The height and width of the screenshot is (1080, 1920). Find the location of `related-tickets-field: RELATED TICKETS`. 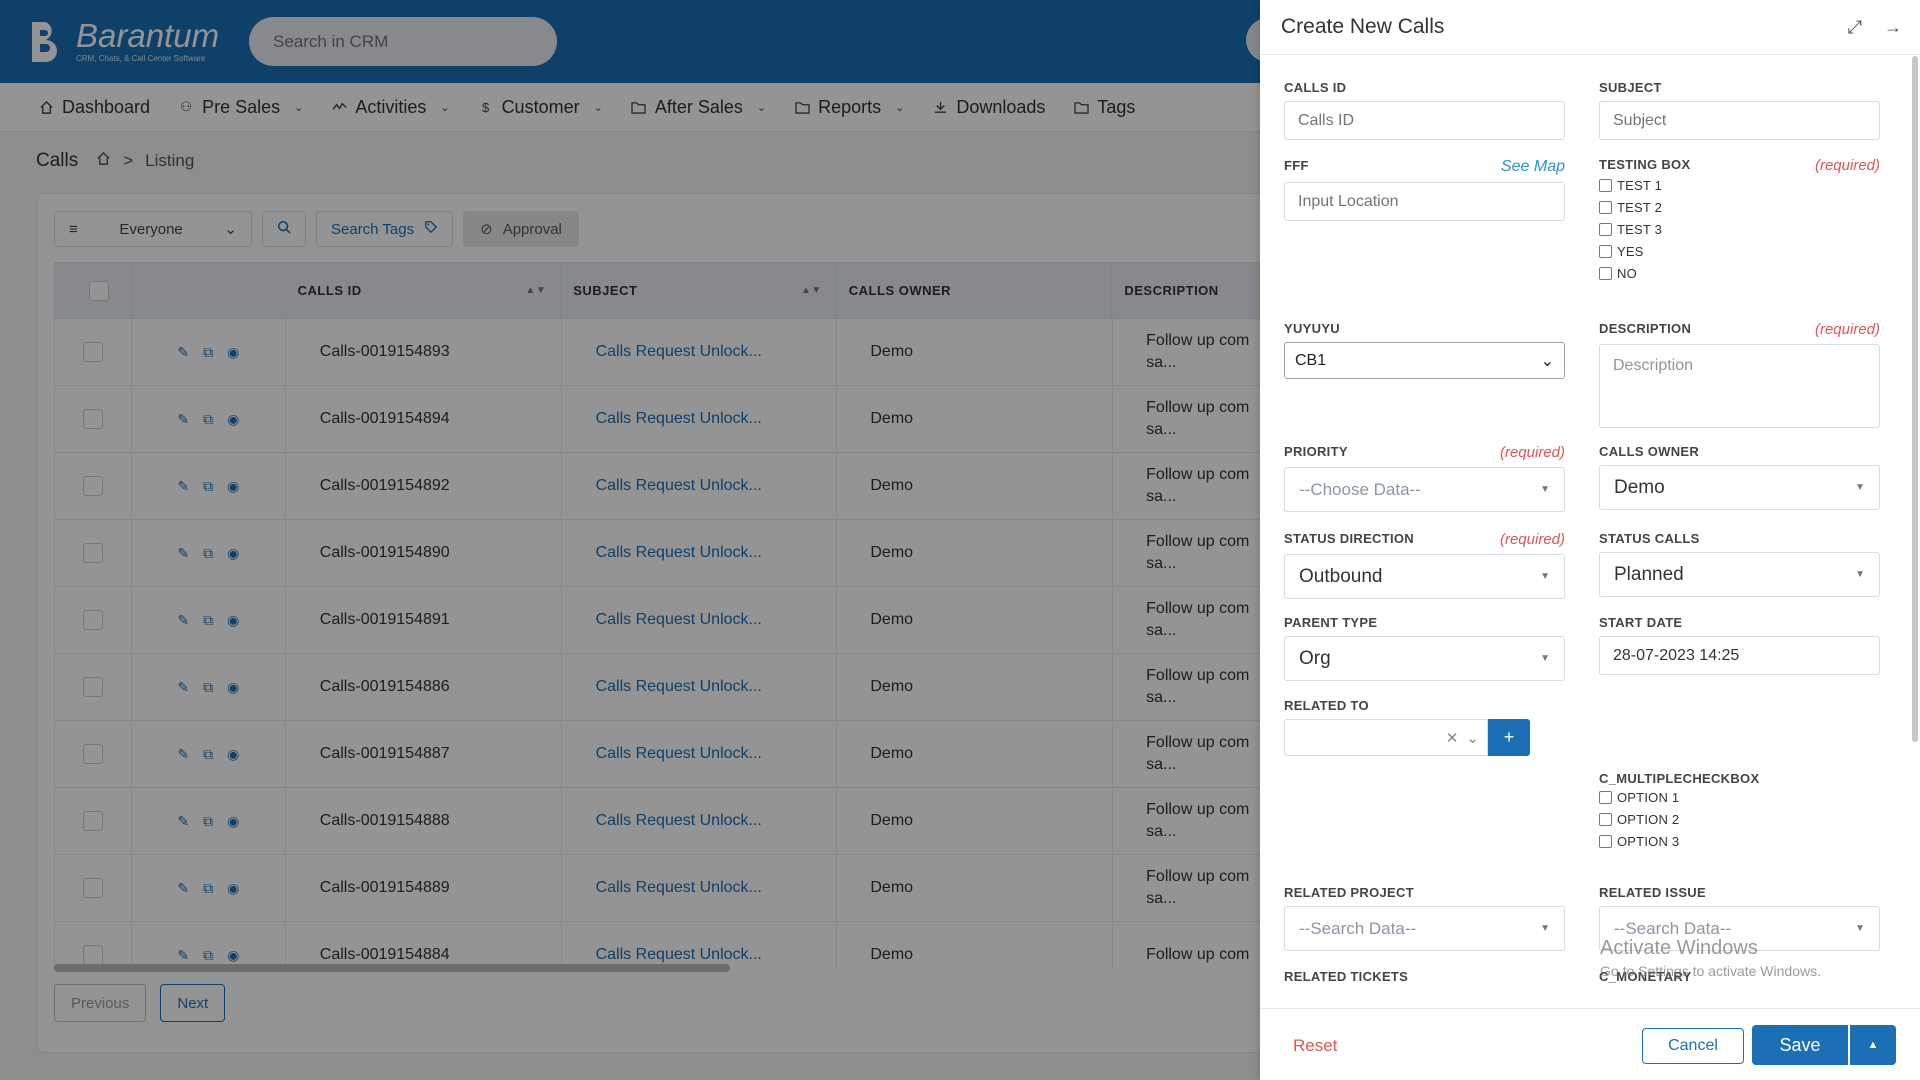

related-tickets-field: RELATED TICKETS is located at coordinates (1424, 976).